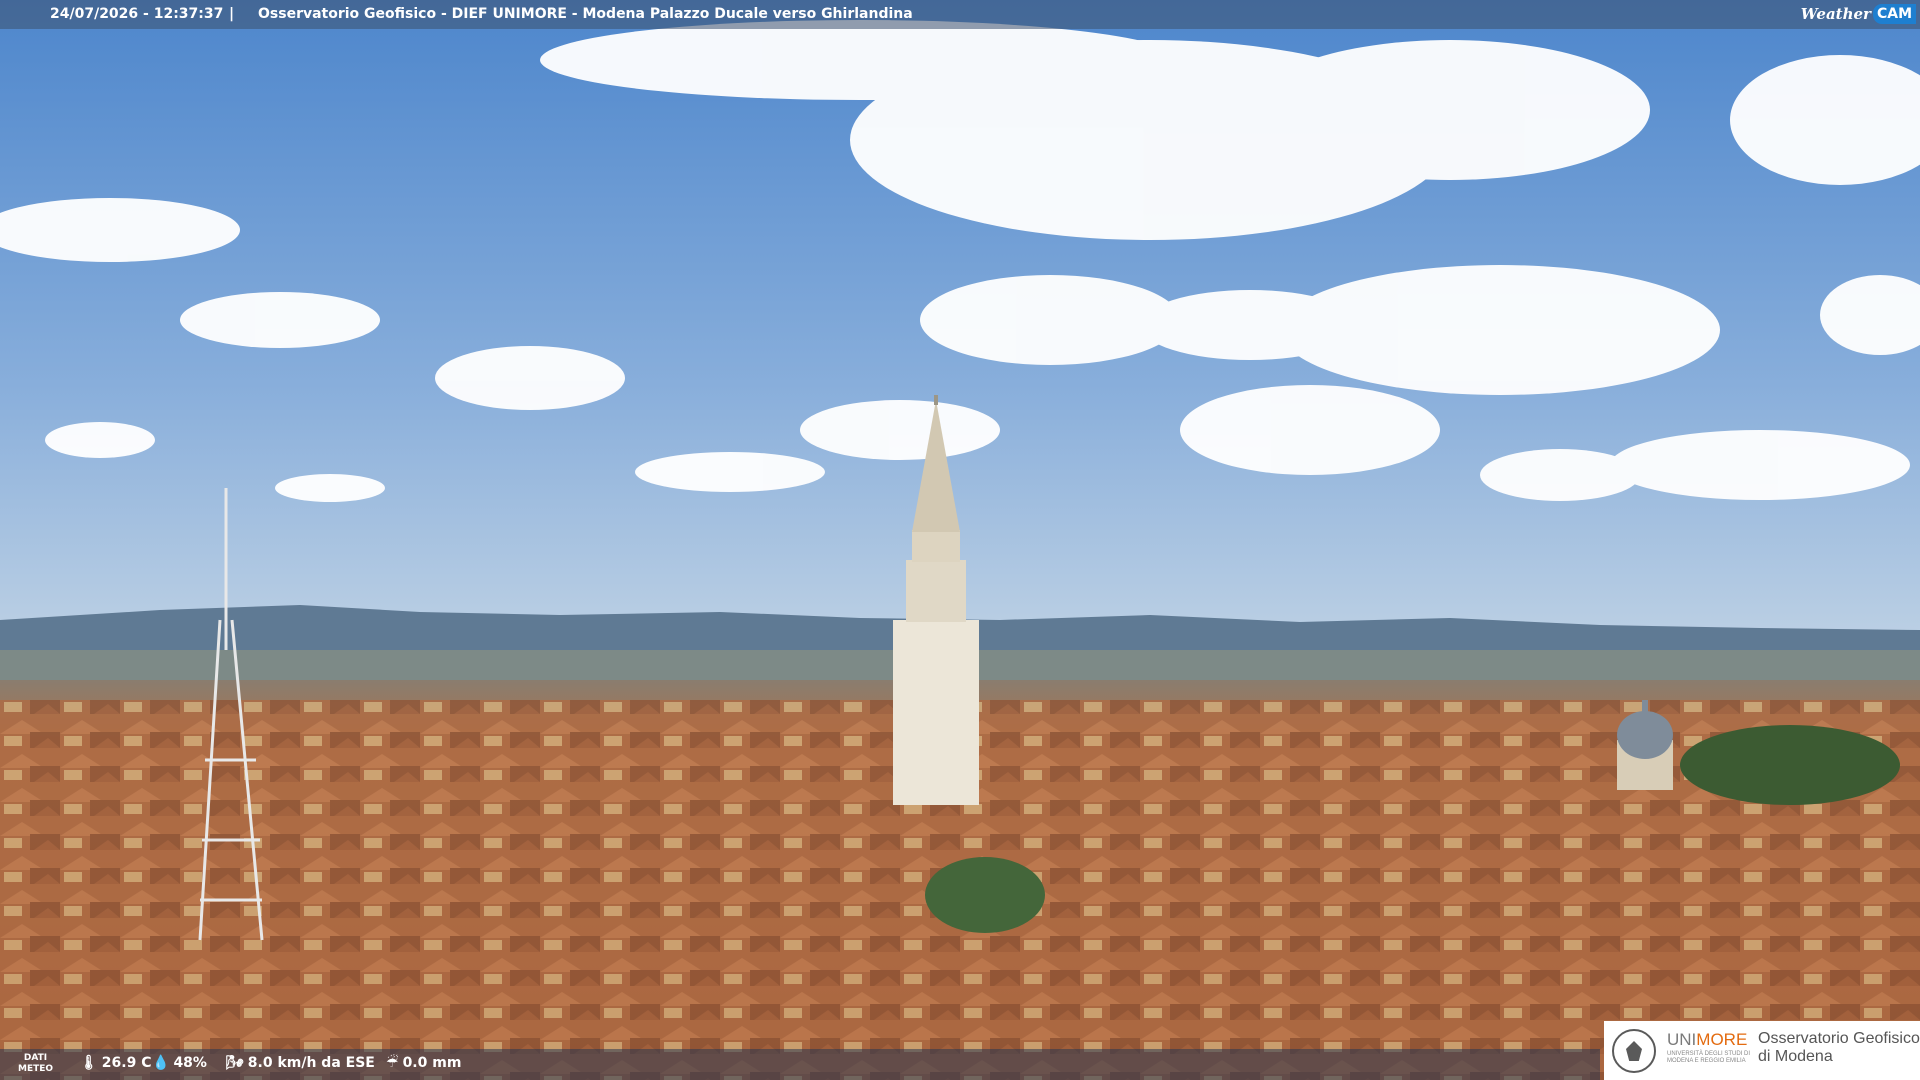  Describe the element at coordinates (89, 1063) in the screenshot. I see `thermometer-icon: 🌡` at that location.